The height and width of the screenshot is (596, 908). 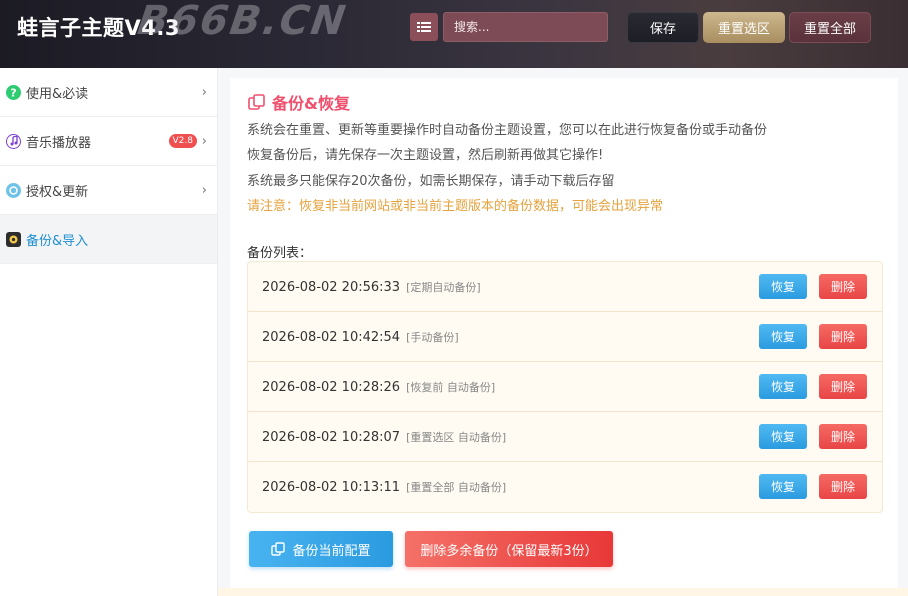 I want to click on backup-type: [重置选区 自动备份], so click(x=456, y=437).